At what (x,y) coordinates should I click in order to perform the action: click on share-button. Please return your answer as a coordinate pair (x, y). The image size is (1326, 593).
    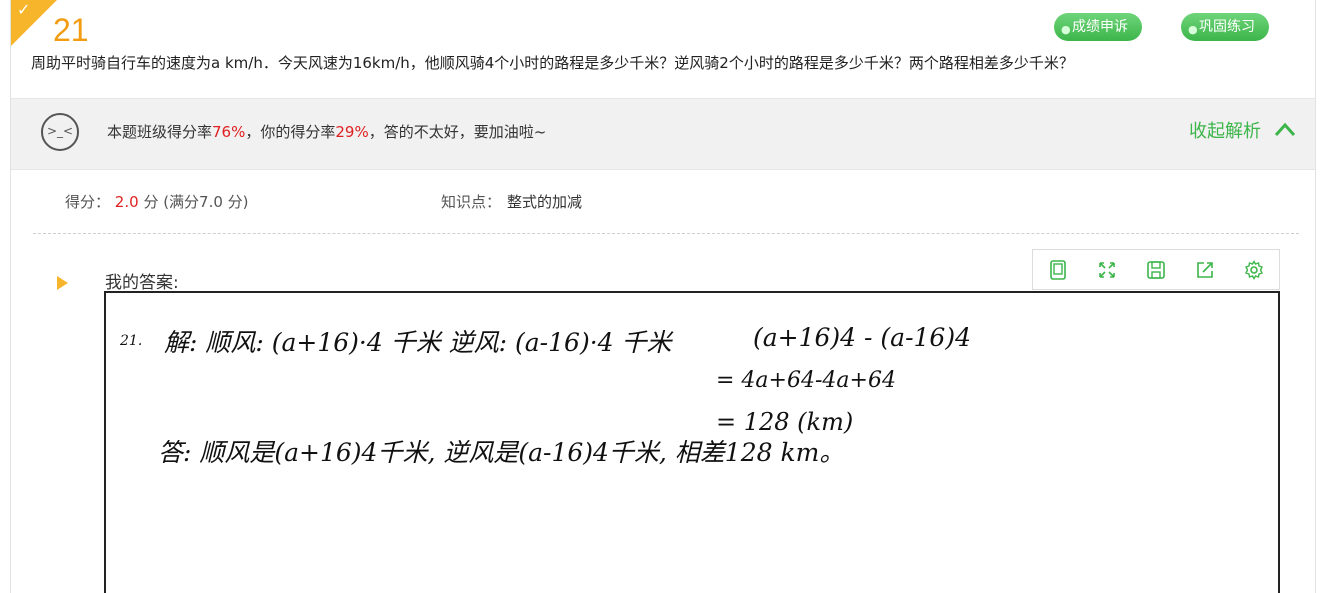
    Looking at the image, I should click on (1205, 269).